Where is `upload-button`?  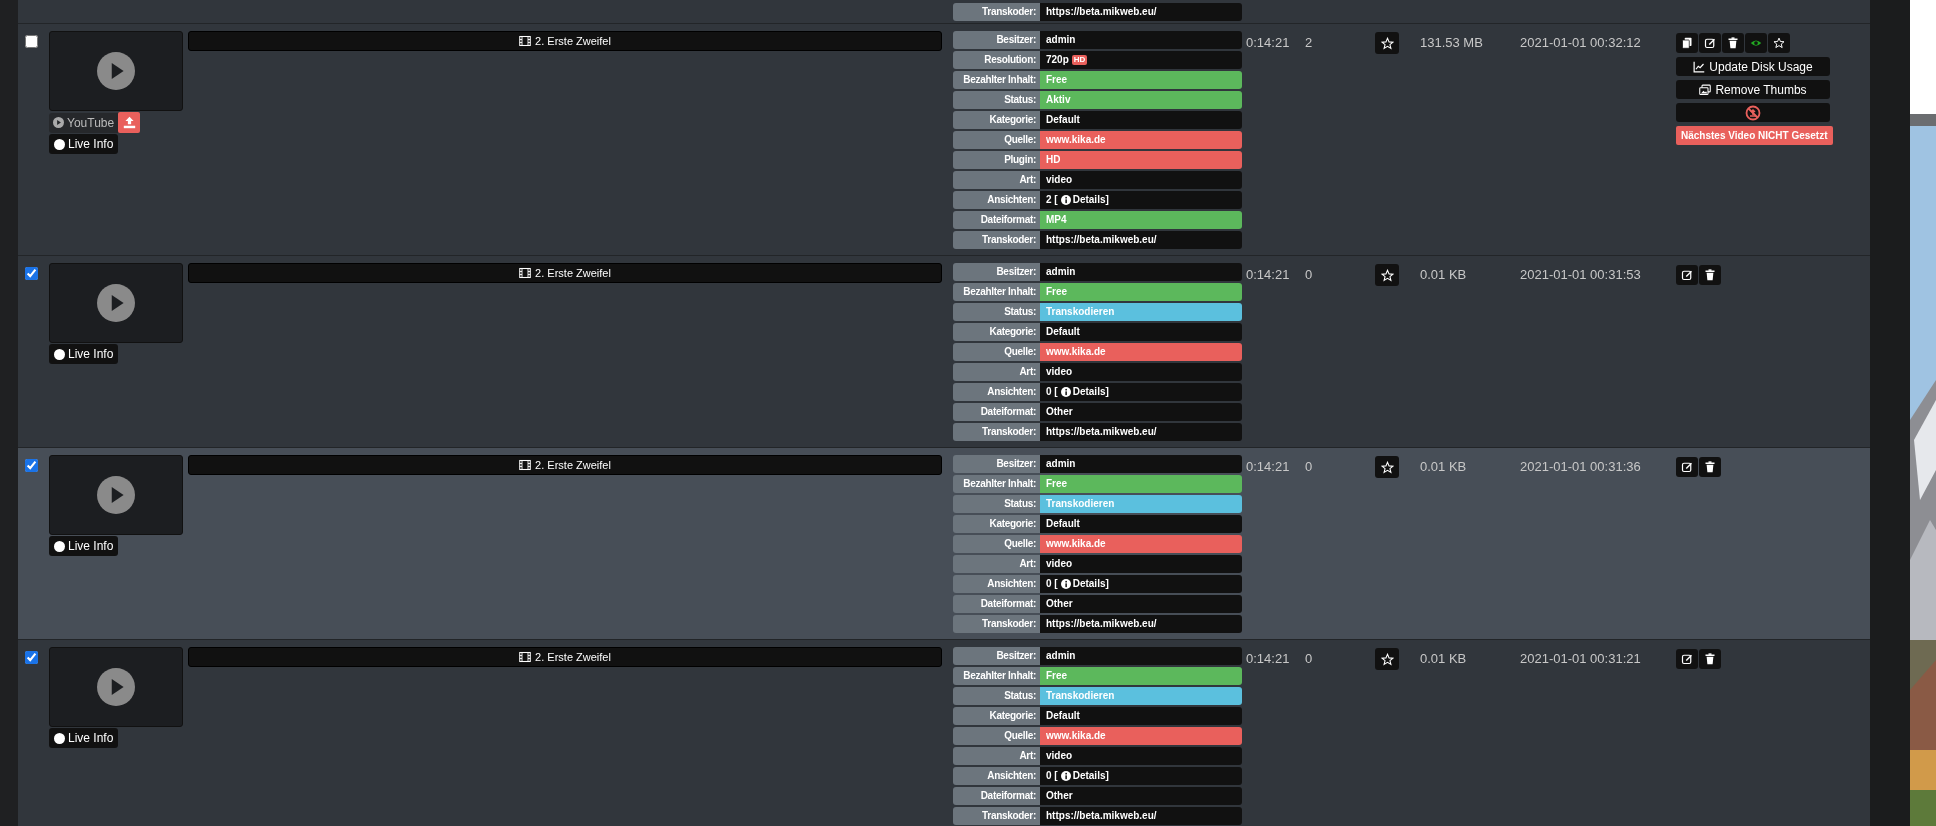 upload-button is located at coordinates (129, 122).